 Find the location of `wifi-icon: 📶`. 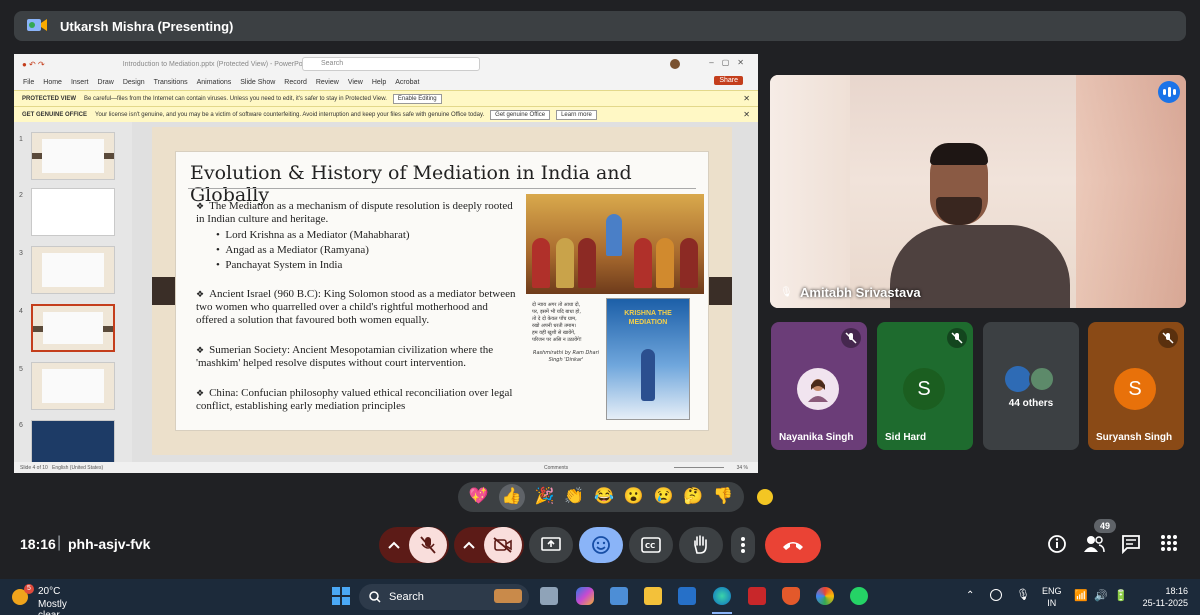

wifi-icon: 📶 is located at coordinates (1081, 595).